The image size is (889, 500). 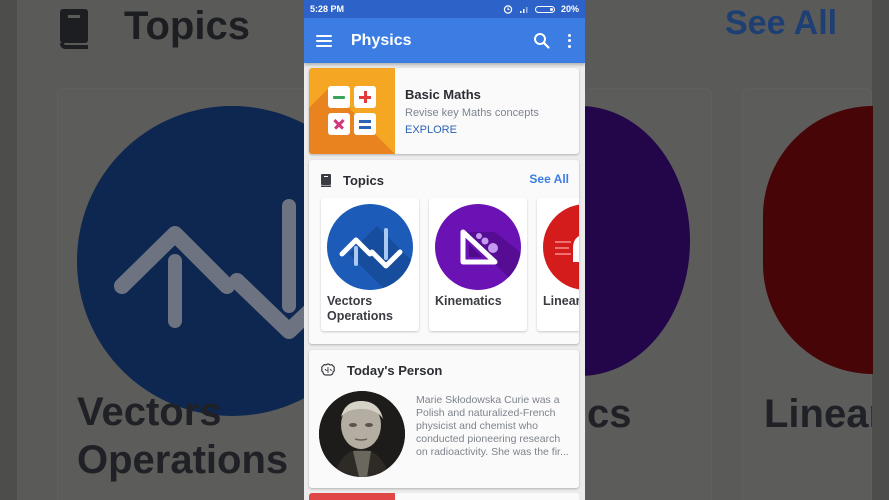 What do you see at coordinates (549, 179) in the screenshot?
I see `see-all-link: See All` at bounding box center [549, 179].